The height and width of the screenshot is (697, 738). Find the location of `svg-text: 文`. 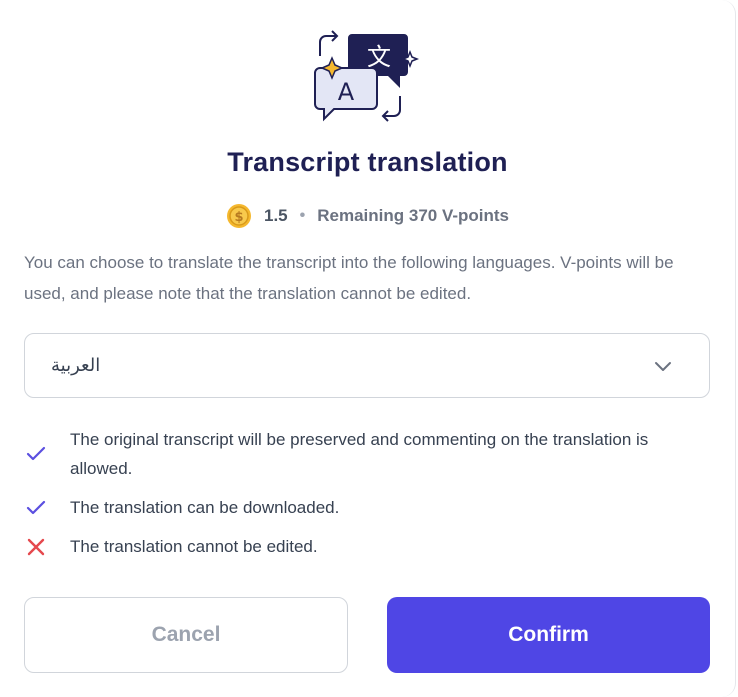

svg-text: 文 is located at coordinates (379, 57).